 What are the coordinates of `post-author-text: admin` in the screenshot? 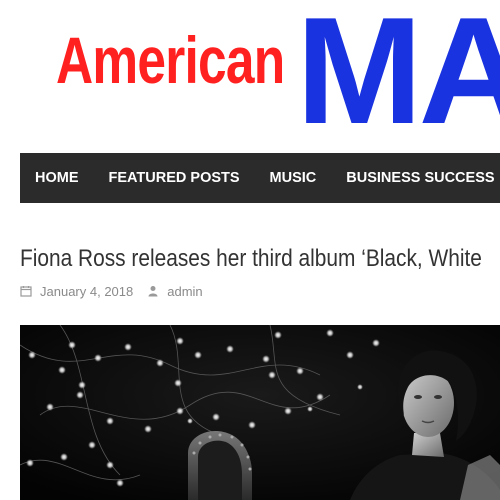 It's located at (185, 291).